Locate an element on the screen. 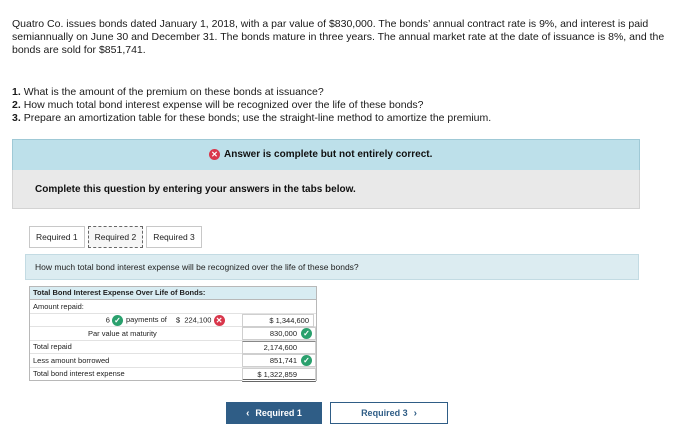  previous-button-label: Required 1 is located at coordinates (278, 413).